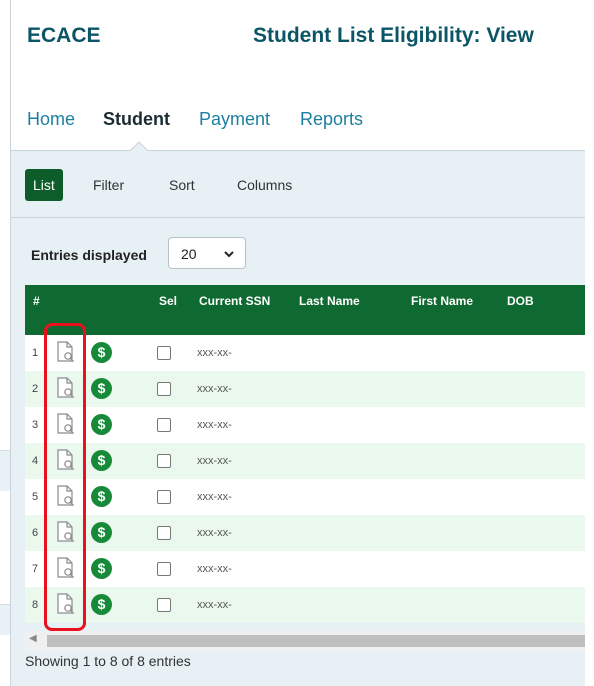 Image resolution: width=594 pixels, height=686 pixels. Describe the element at coordinates (35, 569) in the screenshot. I see `row-number: 7` at that location.